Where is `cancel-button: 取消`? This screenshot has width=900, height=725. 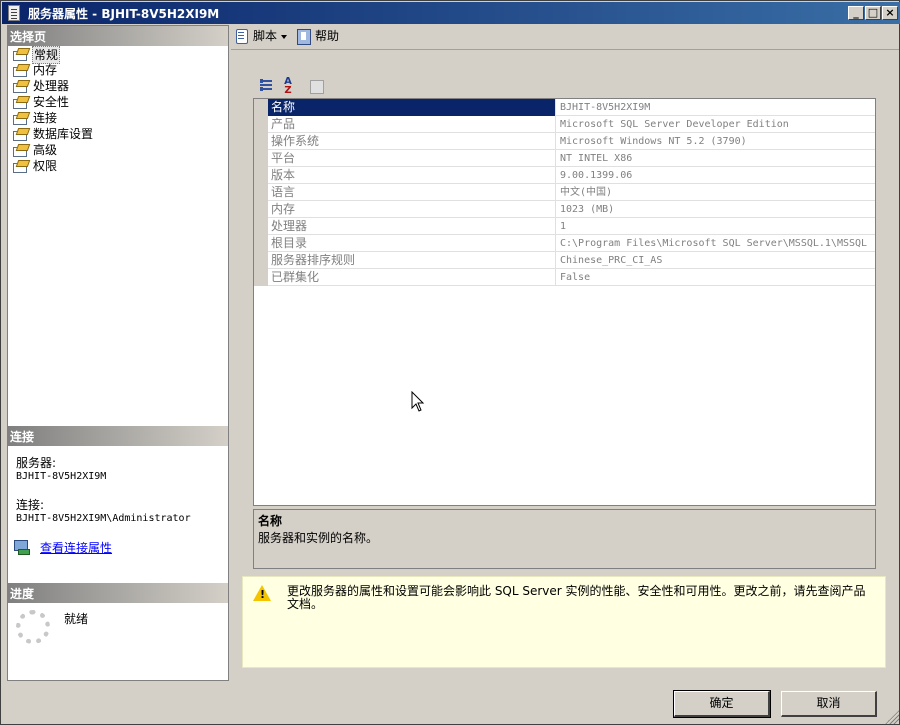
cancel-button: 取消 is located at coordinates (829, 704).